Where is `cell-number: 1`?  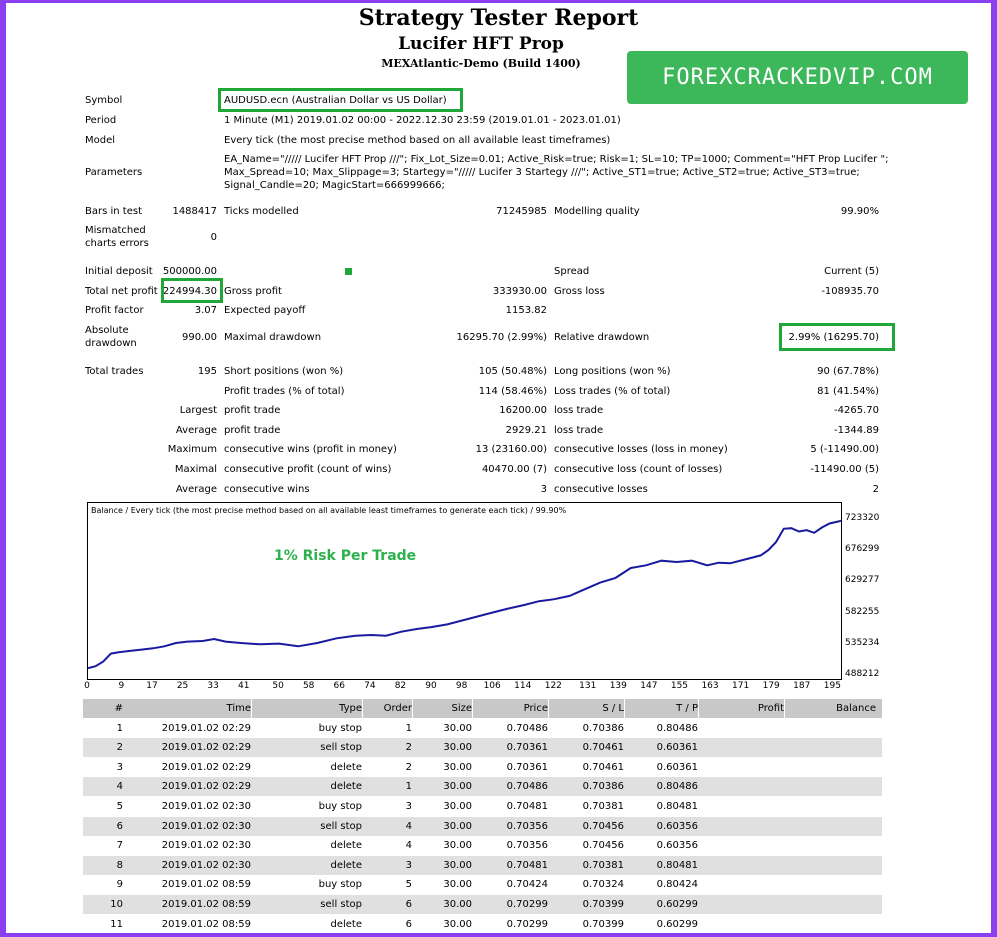 cell-number: 1 is located at coordinates (119, 728).